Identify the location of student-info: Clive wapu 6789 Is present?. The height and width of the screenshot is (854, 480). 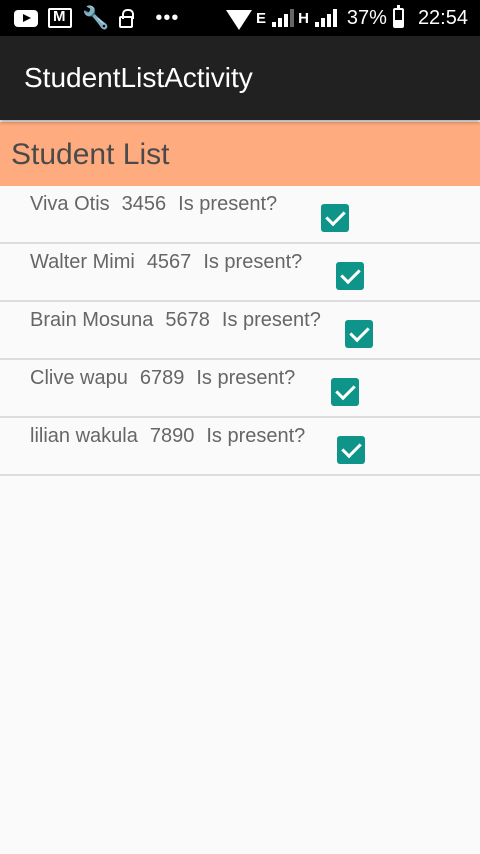
(168, 378).